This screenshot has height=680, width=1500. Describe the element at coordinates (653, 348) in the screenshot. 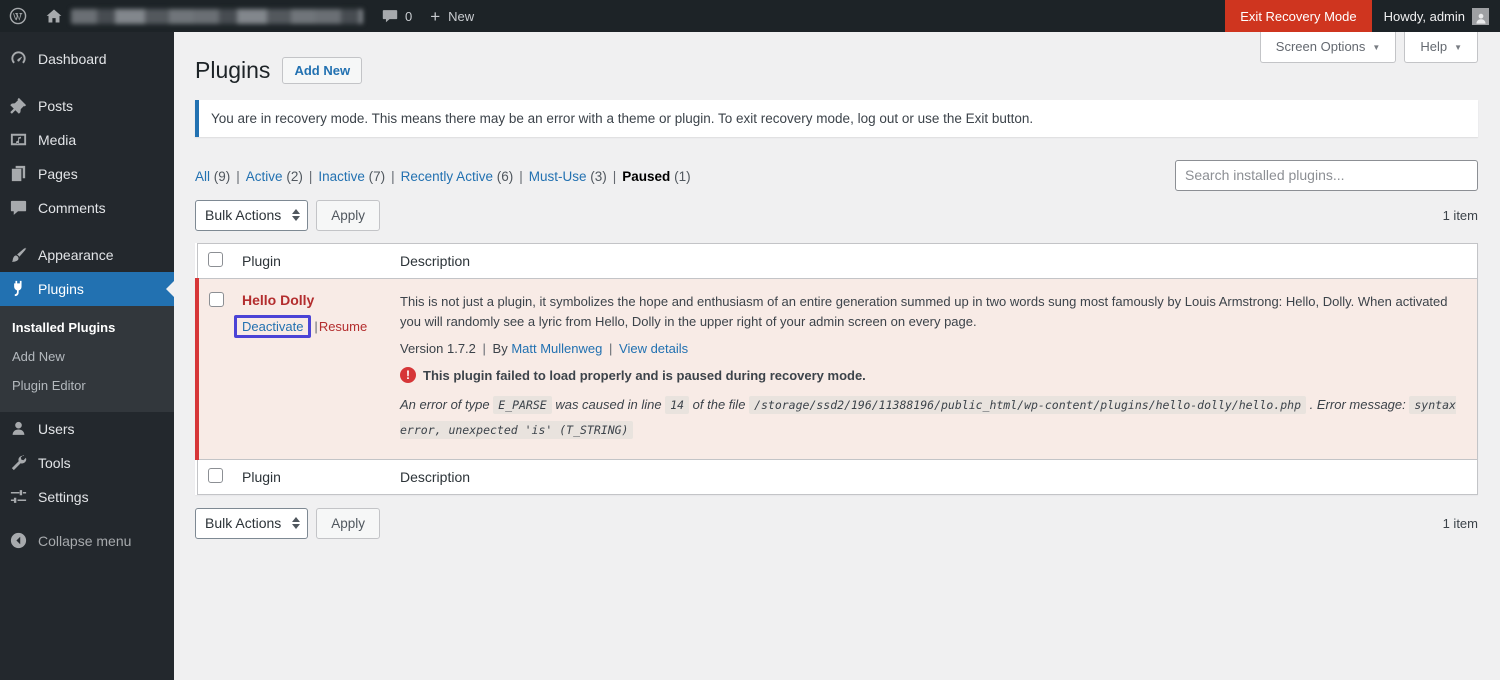

I see `view-details-link: View details` at that location.